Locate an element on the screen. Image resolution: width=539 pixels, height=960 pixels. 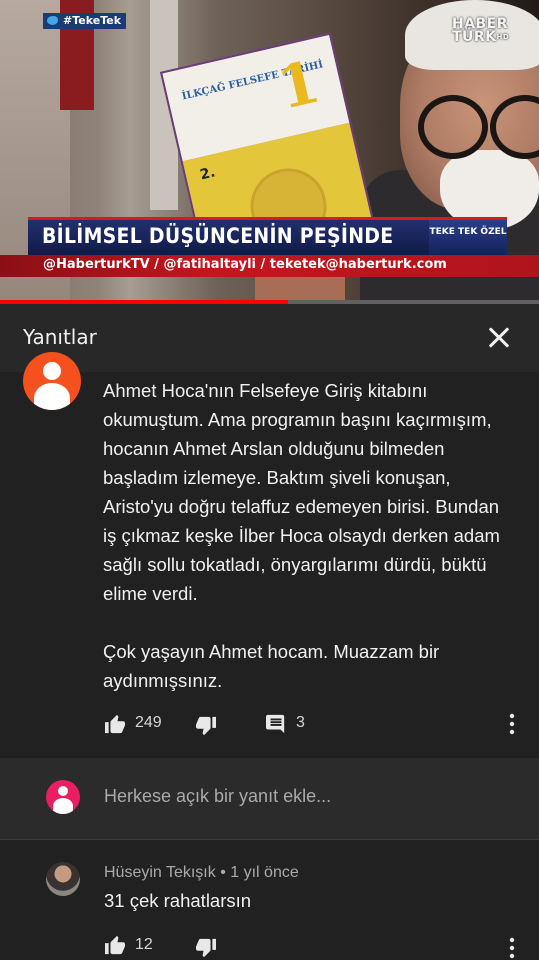
comment-actions: 249 3 is located at coordinates (269, 724).